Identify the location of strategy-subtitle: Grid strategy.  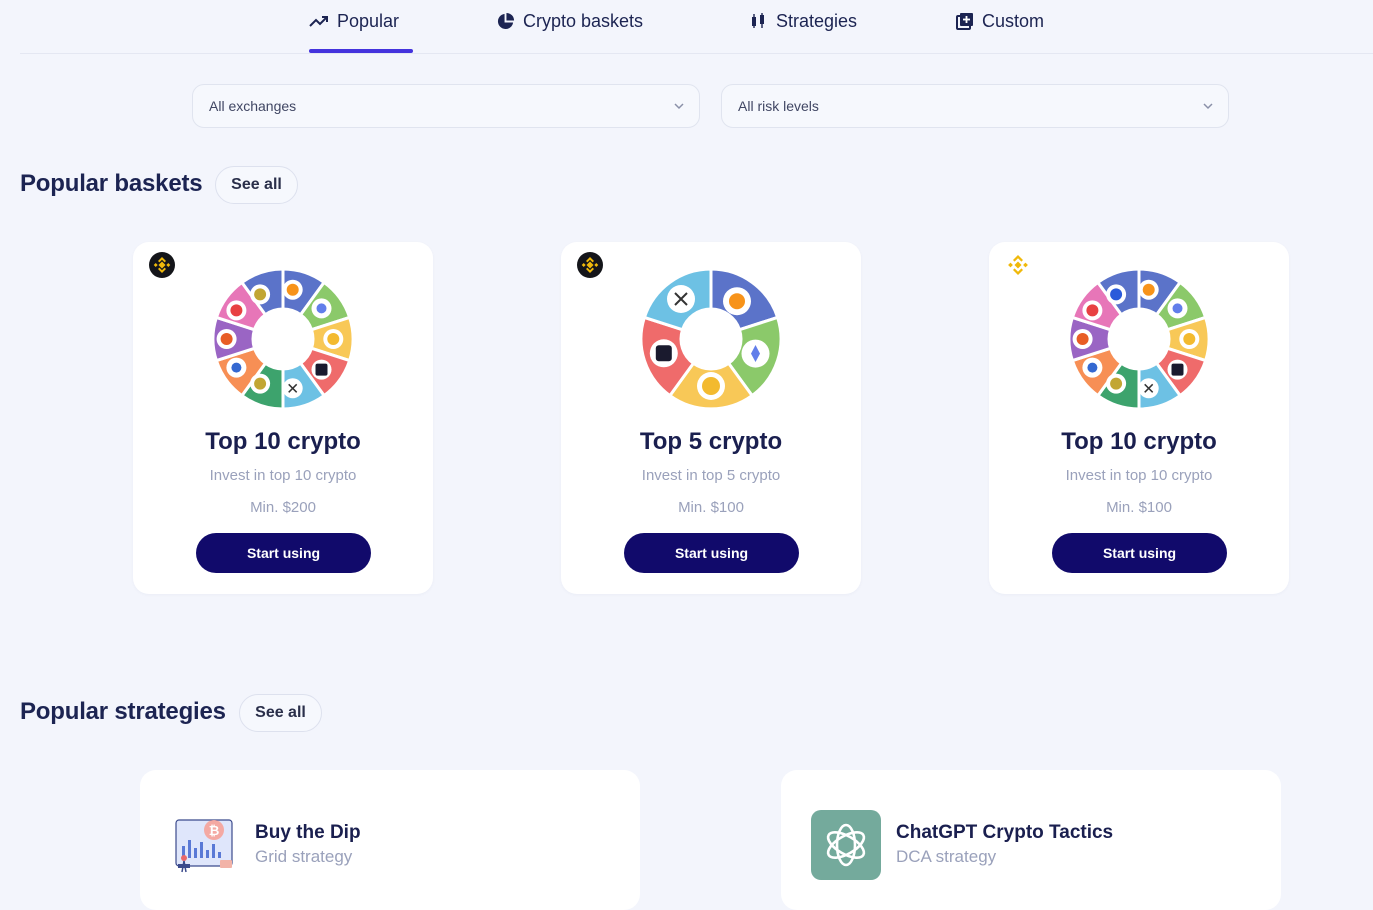
(304, 856).